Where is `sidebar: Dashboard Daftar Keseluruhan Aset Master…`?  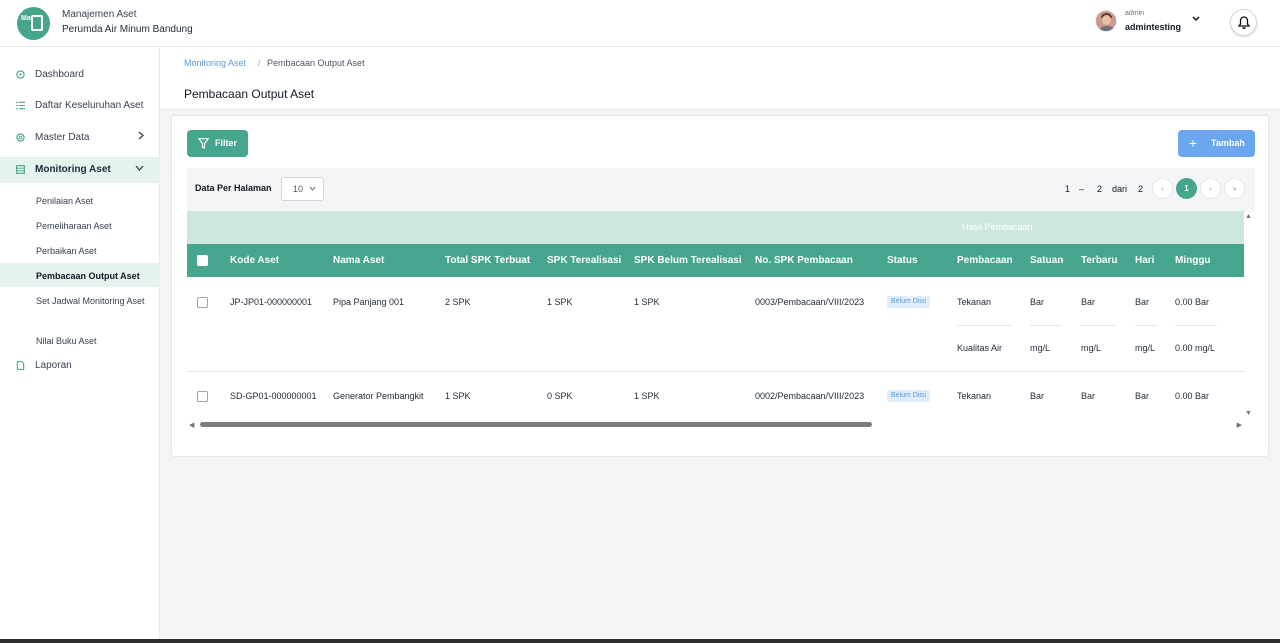
sidebar: Dashboard Daftar Keseluruhan Aset Master… is located at coordinates (80, 345).